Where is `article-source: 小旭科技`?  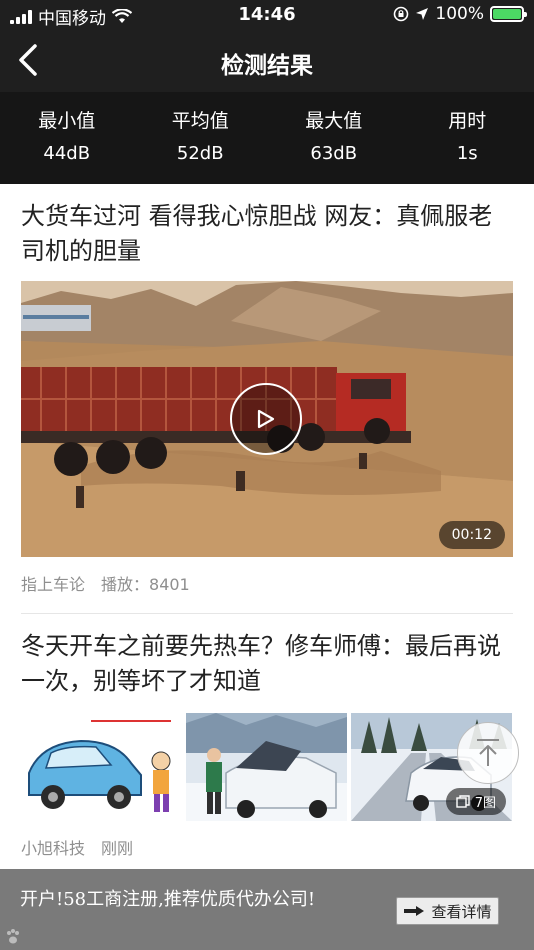 article-source: 小旭科技 is located at coordinates (53, 848).